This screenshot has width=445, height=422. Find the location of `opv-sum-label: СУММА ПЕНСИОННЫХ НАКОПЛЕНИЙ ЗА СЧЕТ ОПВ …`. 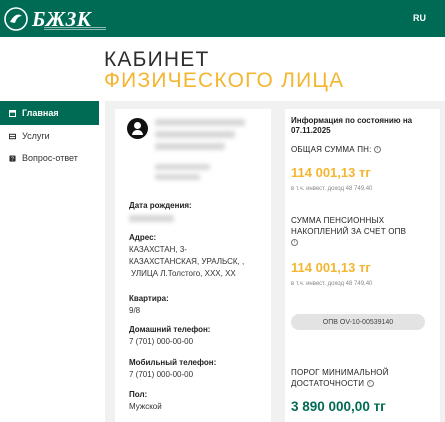

opv-sum-label: СУММА ПЕНСИОННЫХ НАКОПЛЕНИЙ ЗА СЧЕТ ОПВ … is located at coordinates (348, 231).